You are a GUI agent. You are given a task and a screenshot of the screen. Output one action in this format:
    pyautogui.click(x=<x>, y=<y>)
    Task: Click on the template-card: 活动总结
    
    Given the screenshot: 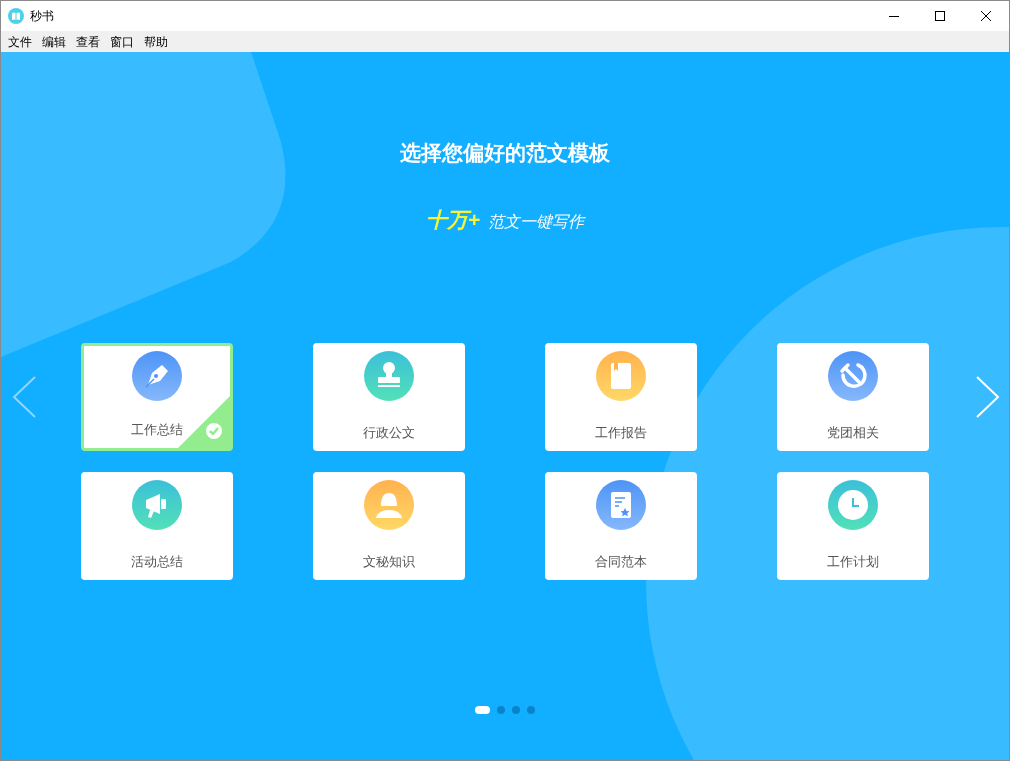 What is the action you would take?
    pyautogui.click(x=157, y=525)
    